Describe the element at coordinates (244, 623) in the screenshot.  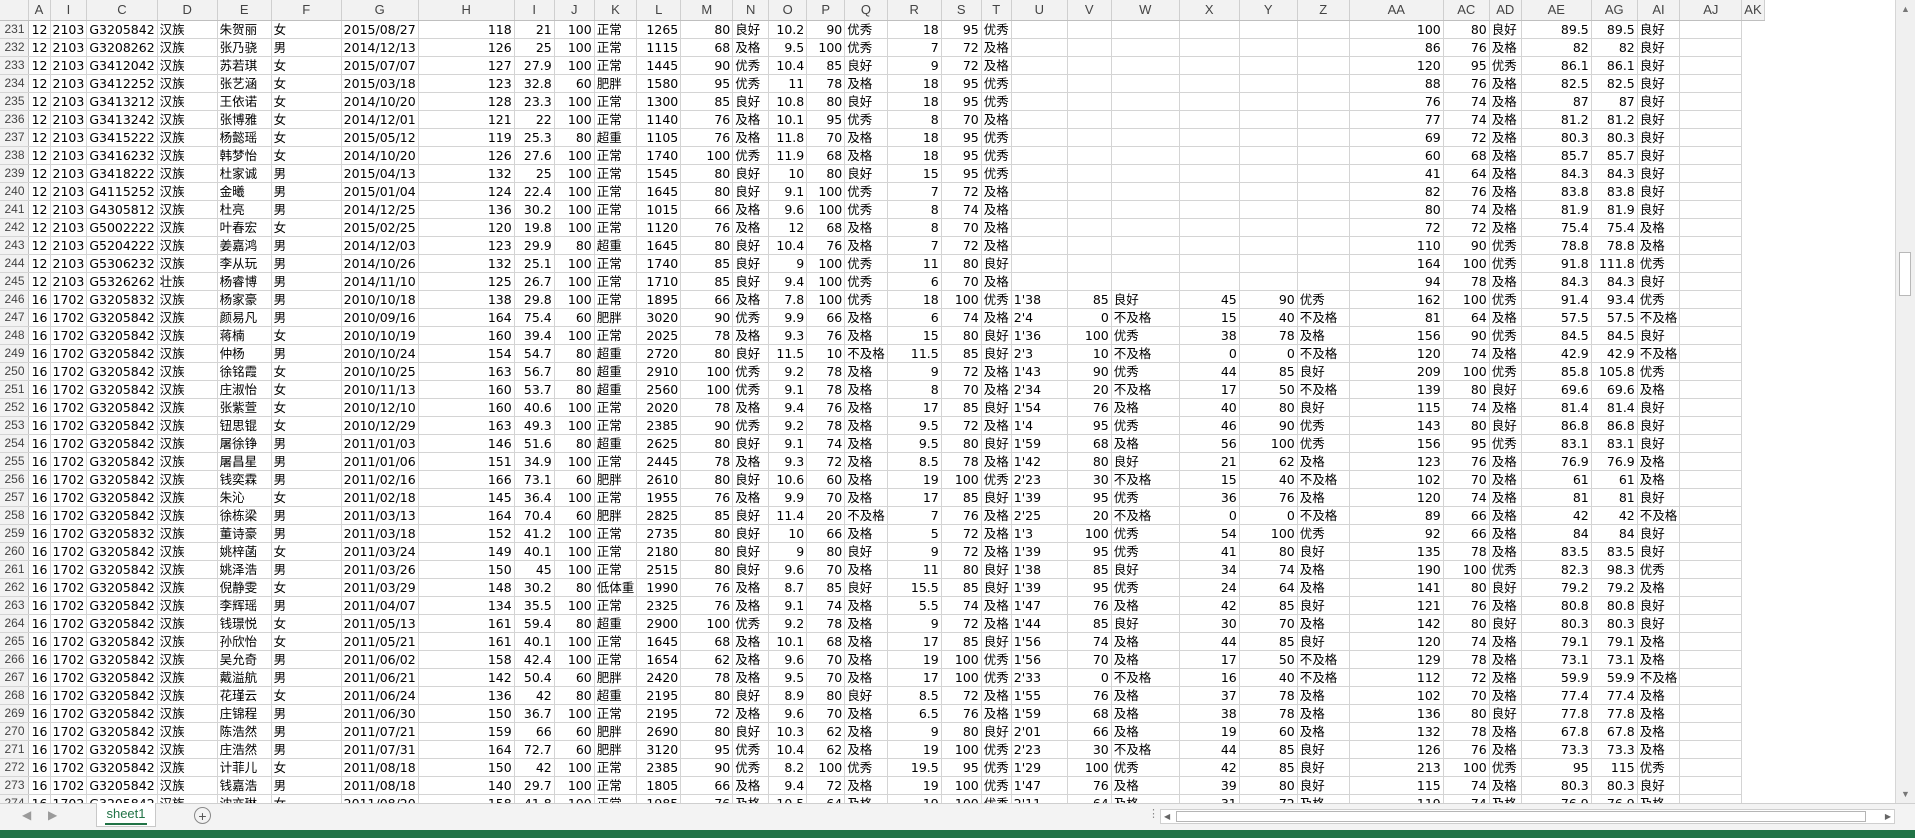
I see `cell: 钱璟悦` at that location.